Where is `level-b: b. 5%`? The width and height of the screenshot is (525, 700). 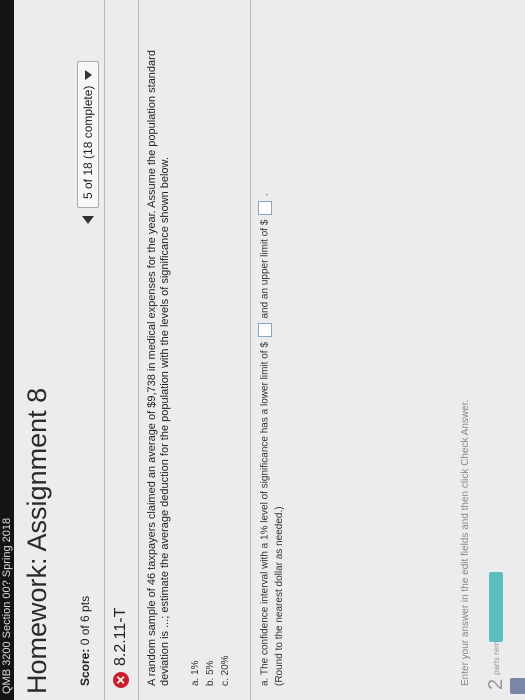 level-b: b. 5% is located at coordinates (210, 673).